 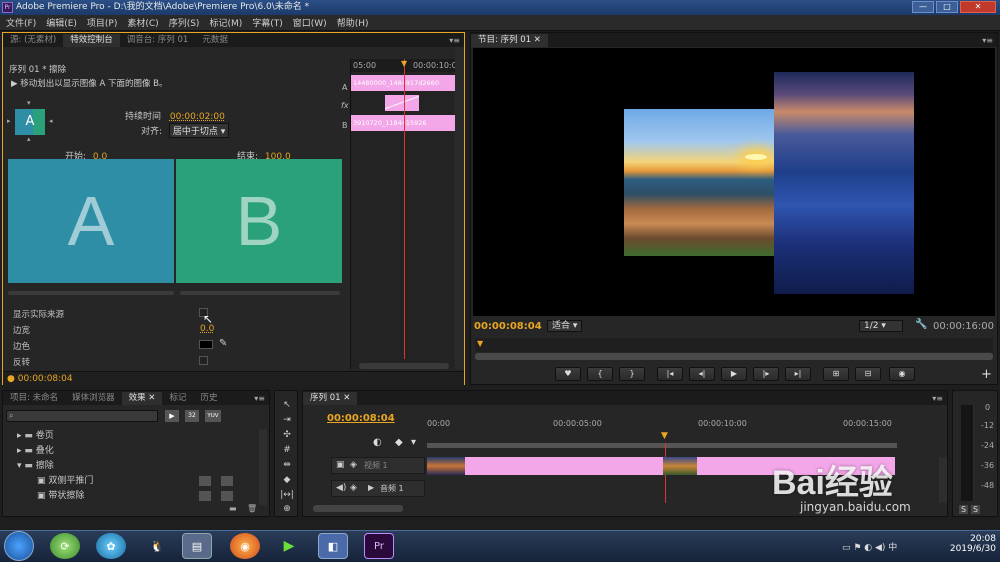 What do you see at coordinates (310, 22) in the screenshot?
I see `menu-window: 窗口(W)` at bounding box center [310, 22].